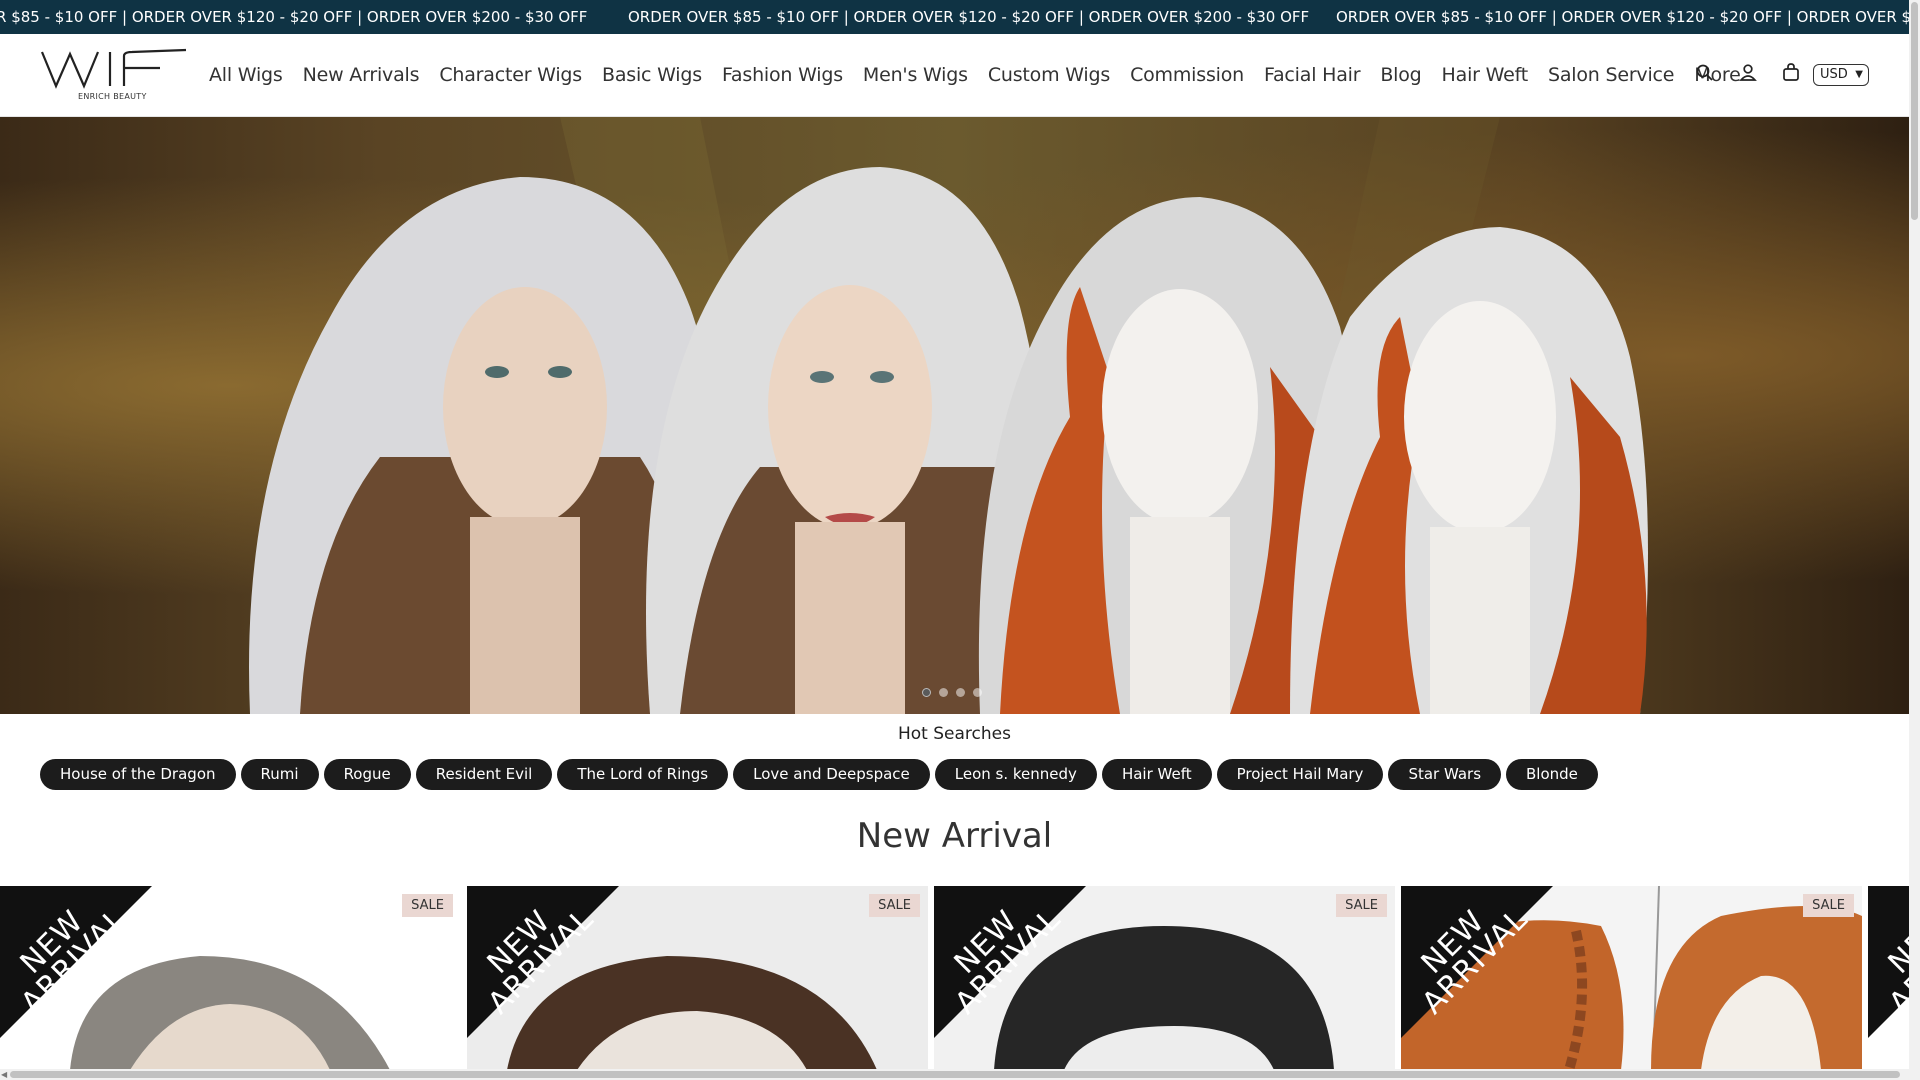  I want to click on hot-search-chip: Love and Deepspace, so click(831, 774).